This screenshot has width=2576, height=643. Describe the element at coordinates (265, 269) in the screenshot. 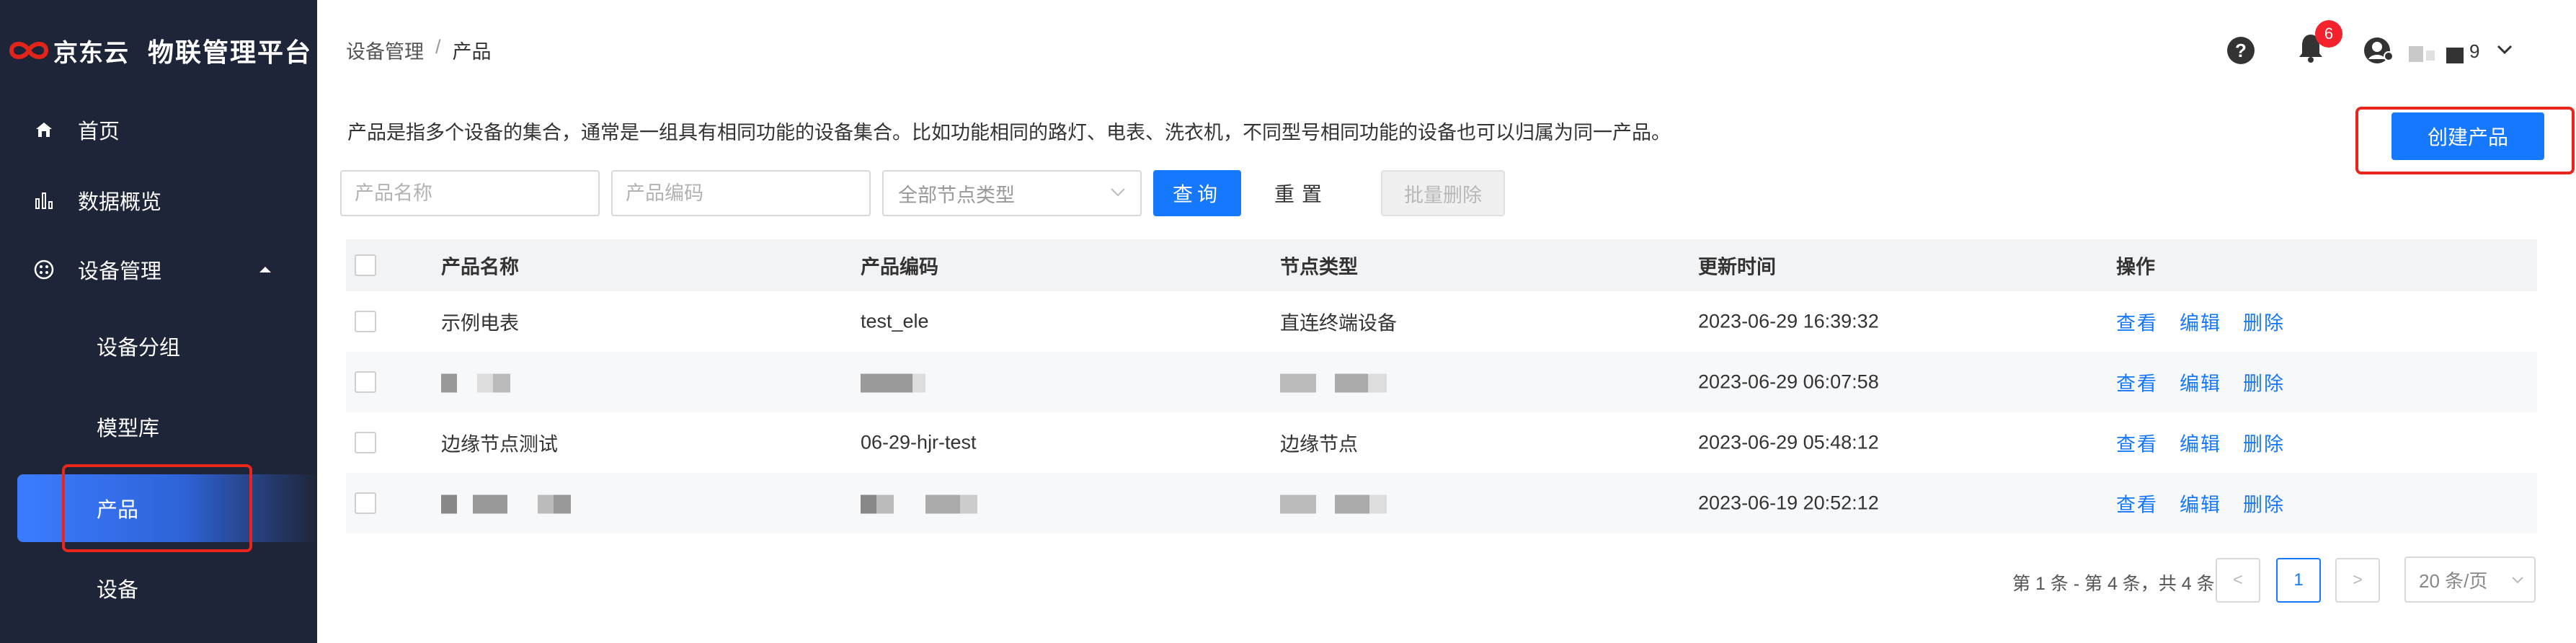

I see `collapse-arrow-icon` at that location.